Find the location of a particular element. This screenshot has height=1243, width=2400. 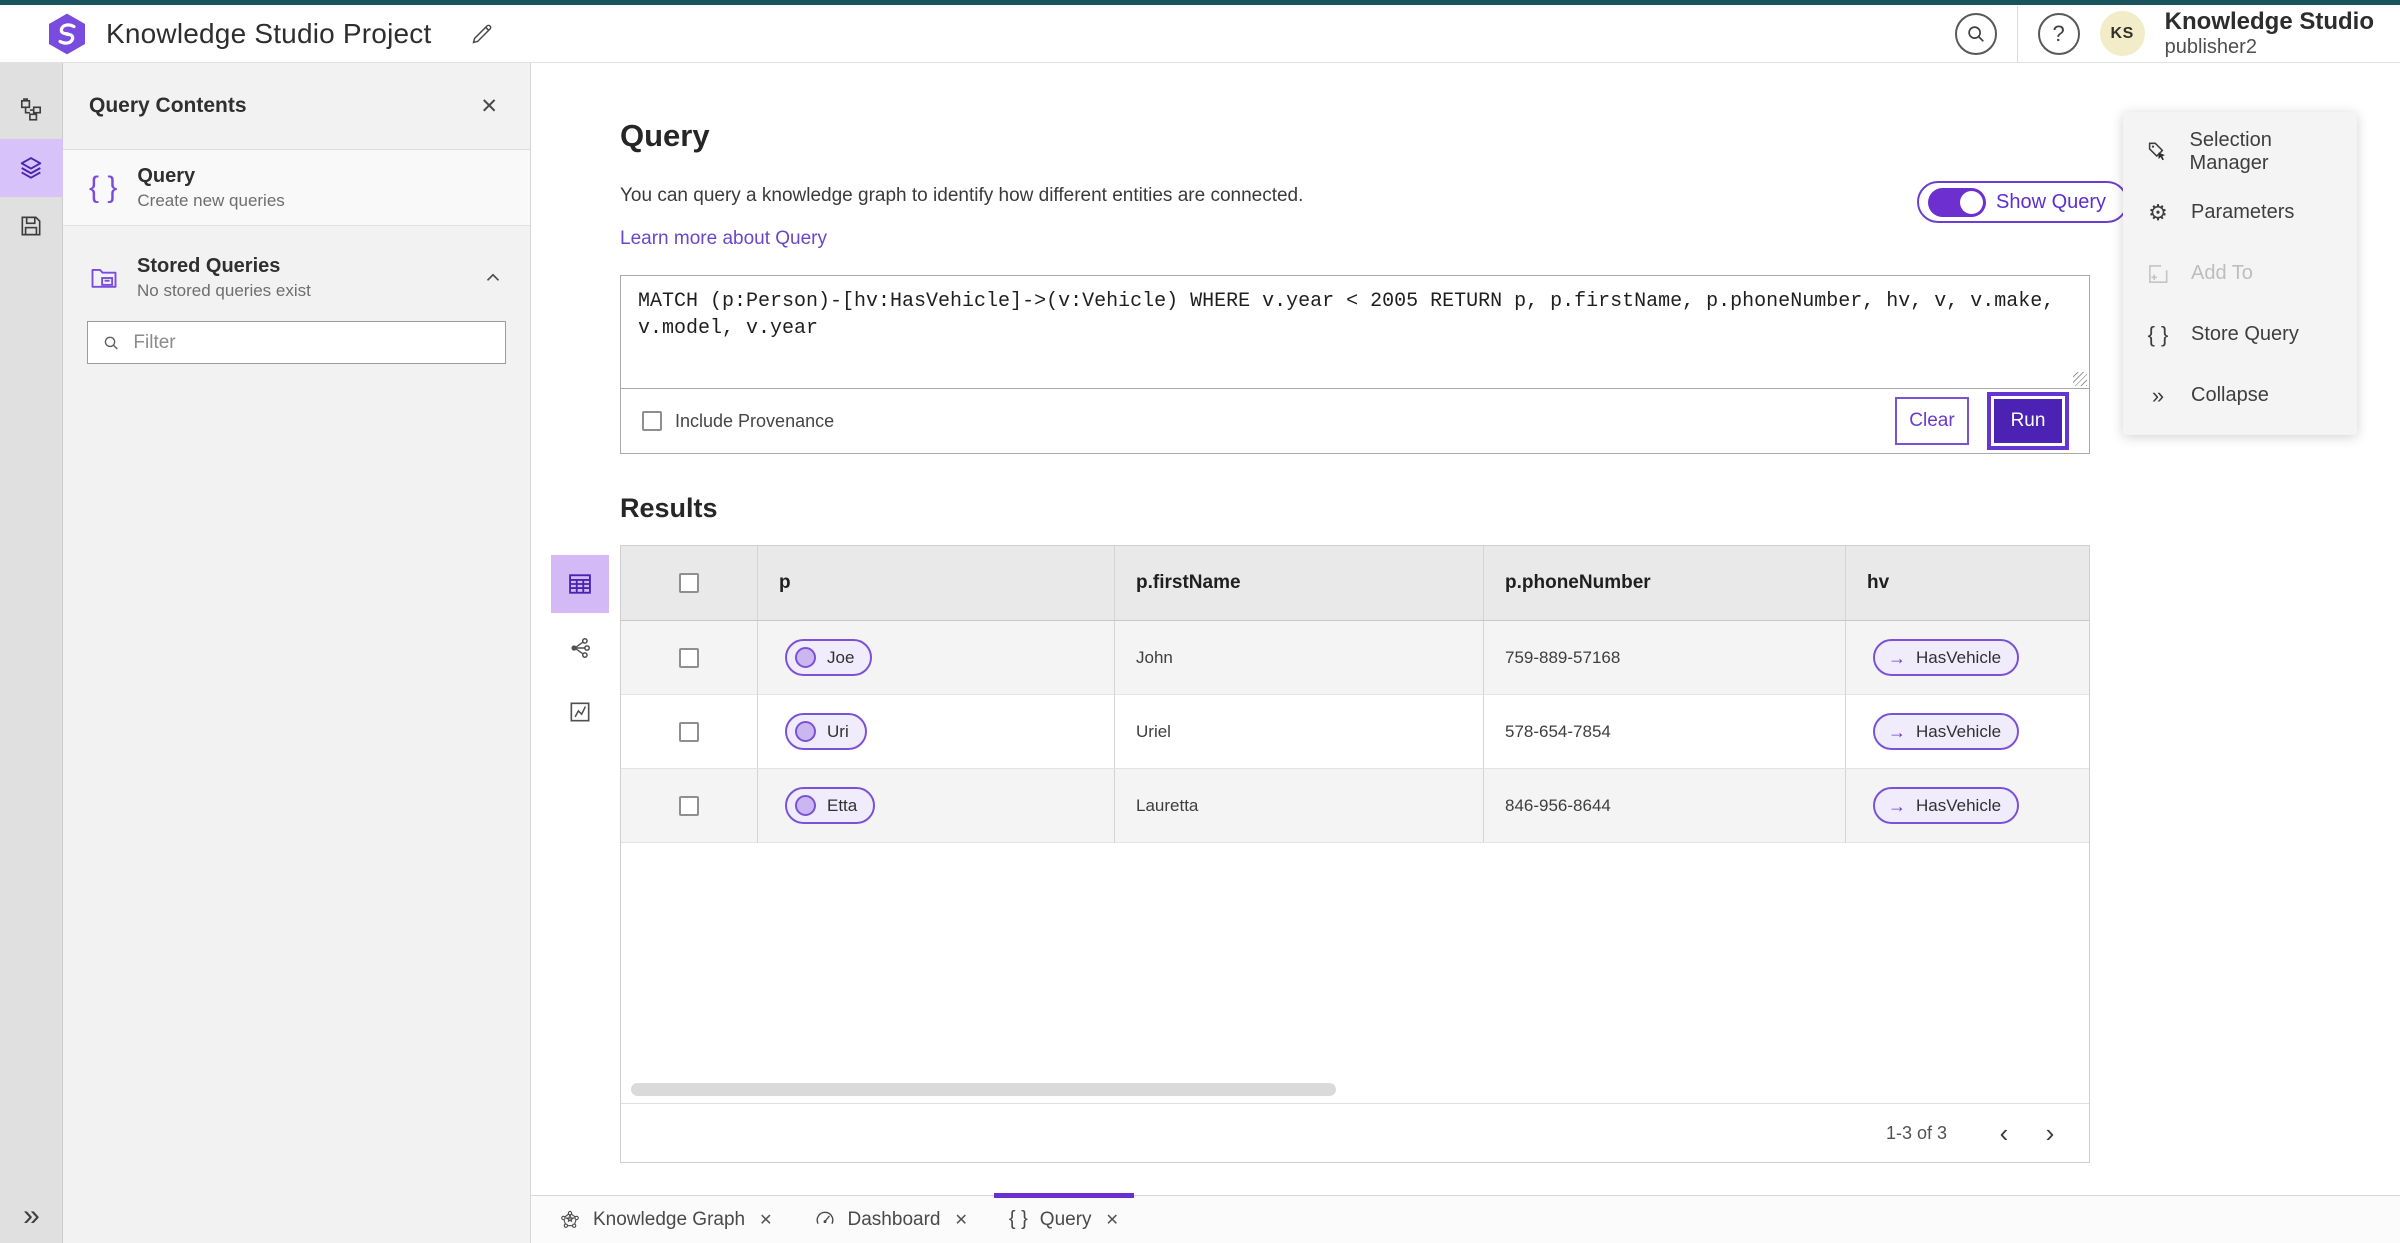

chevron-right-icon: › is located at coordinates (2050, 1132).